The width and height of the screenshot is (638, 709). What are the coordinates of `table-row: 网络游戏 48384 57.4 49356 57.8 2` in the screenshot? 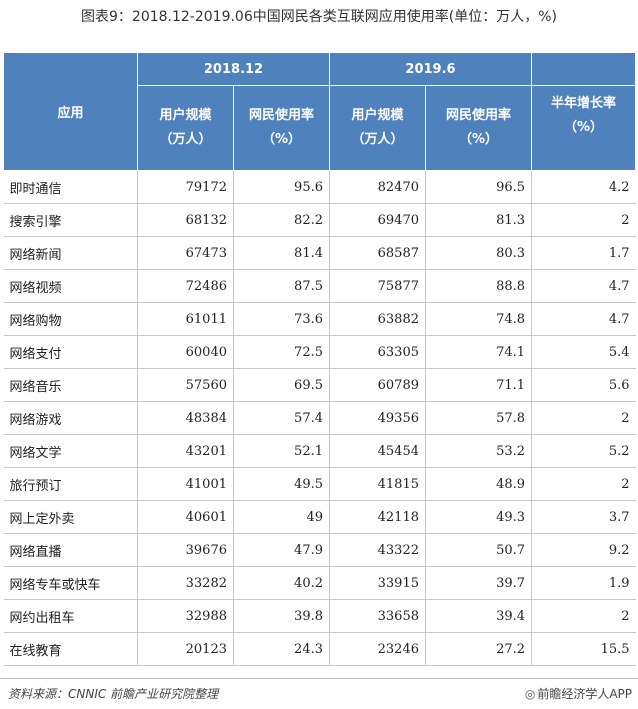 It's located at (319, 418).